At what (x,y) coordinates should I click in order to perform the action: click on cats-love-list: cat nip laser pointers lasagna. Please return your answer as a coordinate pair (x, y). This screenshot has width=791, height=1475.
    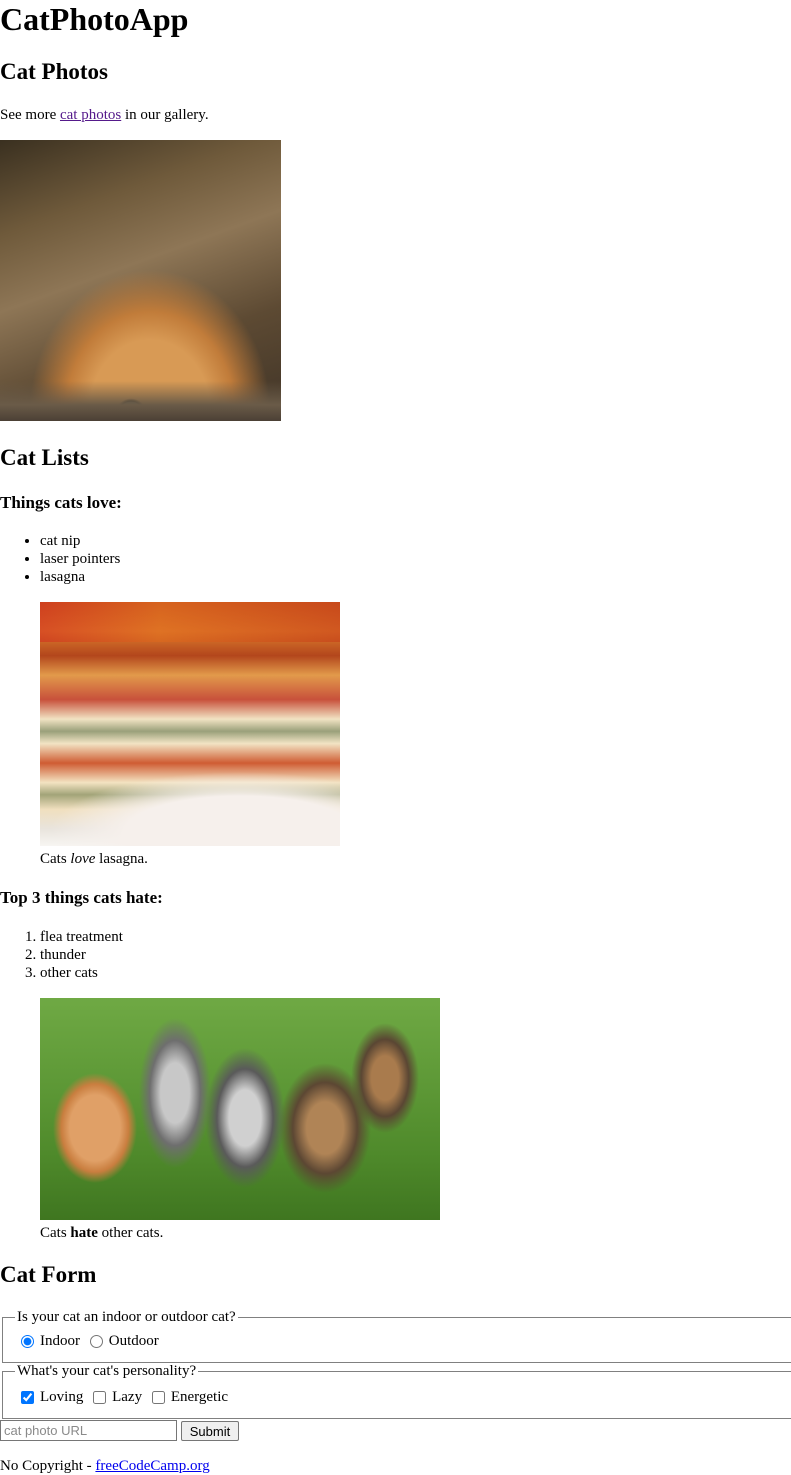
    Looking at the image, I should click on (60, 559).